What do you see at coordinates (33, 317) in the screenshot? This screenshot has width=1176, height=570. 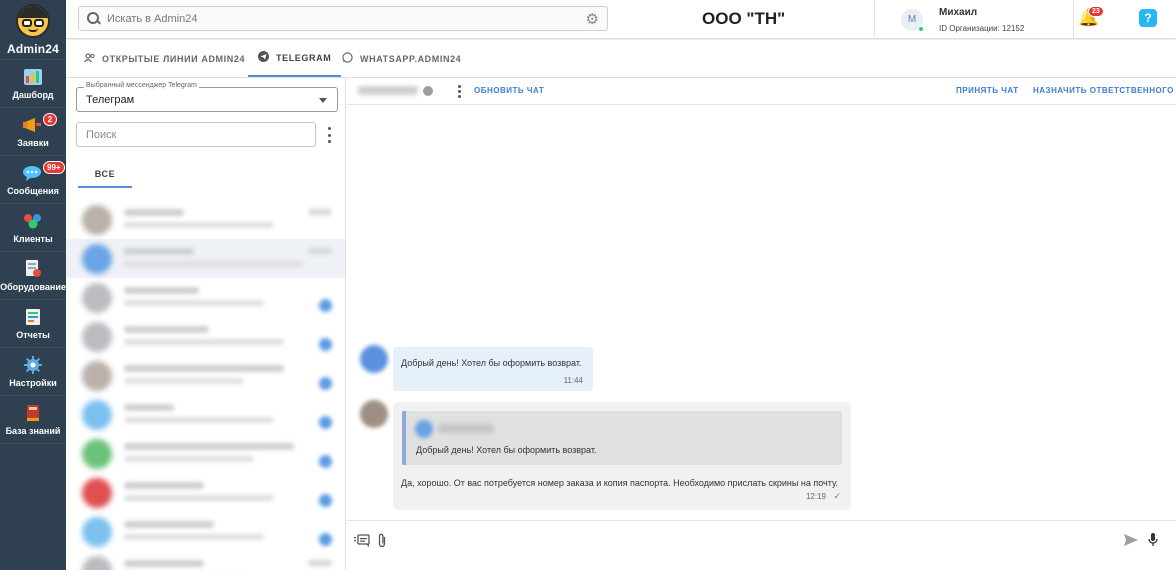 I see `reports-icon` at bounding box center [33, 317].